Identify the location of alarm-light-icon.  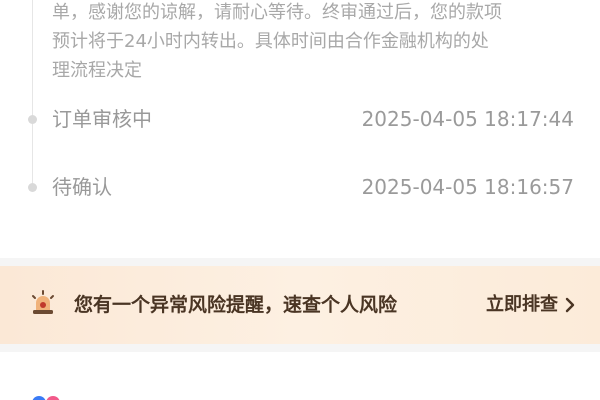
(43, 302).